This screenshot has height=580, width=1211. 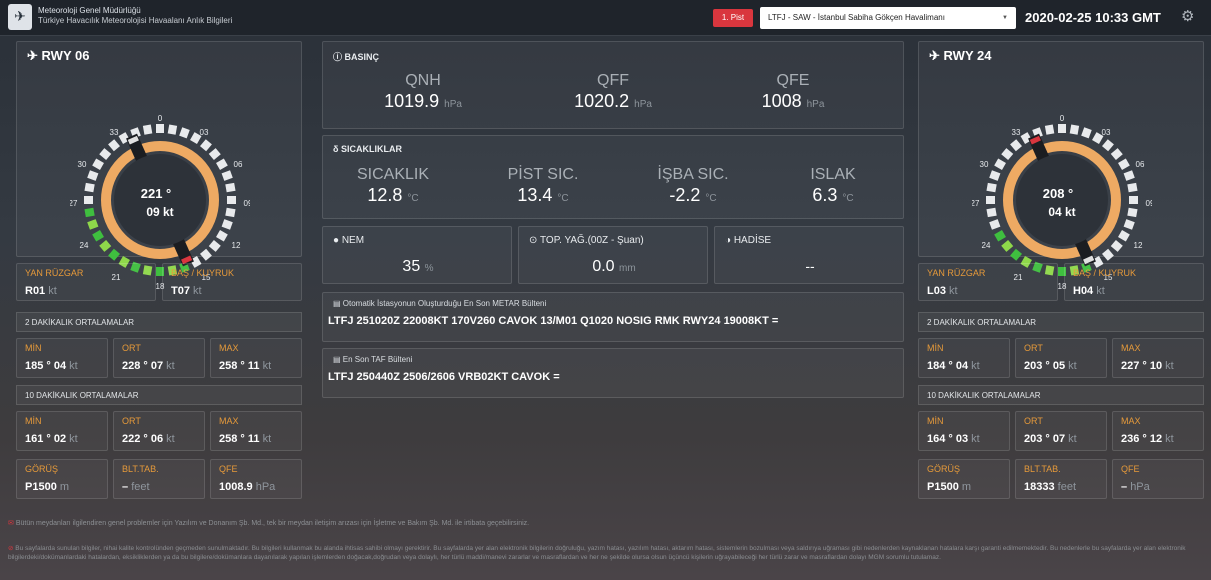 What do you see at coordinates (156, 193) in the screenshot?
I see `wind-direction: 221 °` at bounding box center [156, 193].